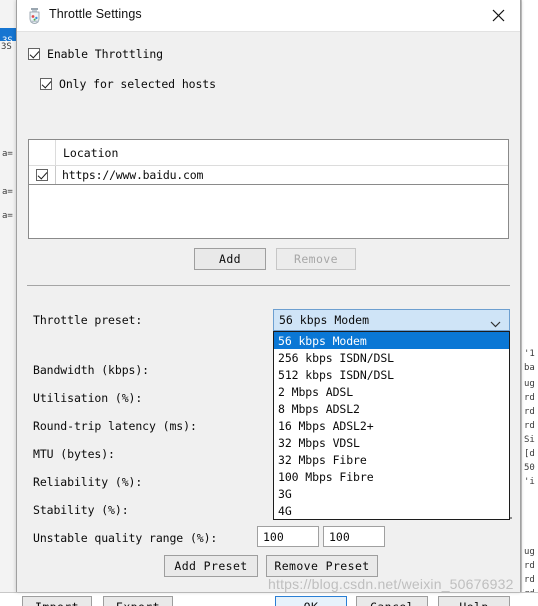  I want to click on dropdown-option-6: 32 Mbps VDSL, so click(391, 442).